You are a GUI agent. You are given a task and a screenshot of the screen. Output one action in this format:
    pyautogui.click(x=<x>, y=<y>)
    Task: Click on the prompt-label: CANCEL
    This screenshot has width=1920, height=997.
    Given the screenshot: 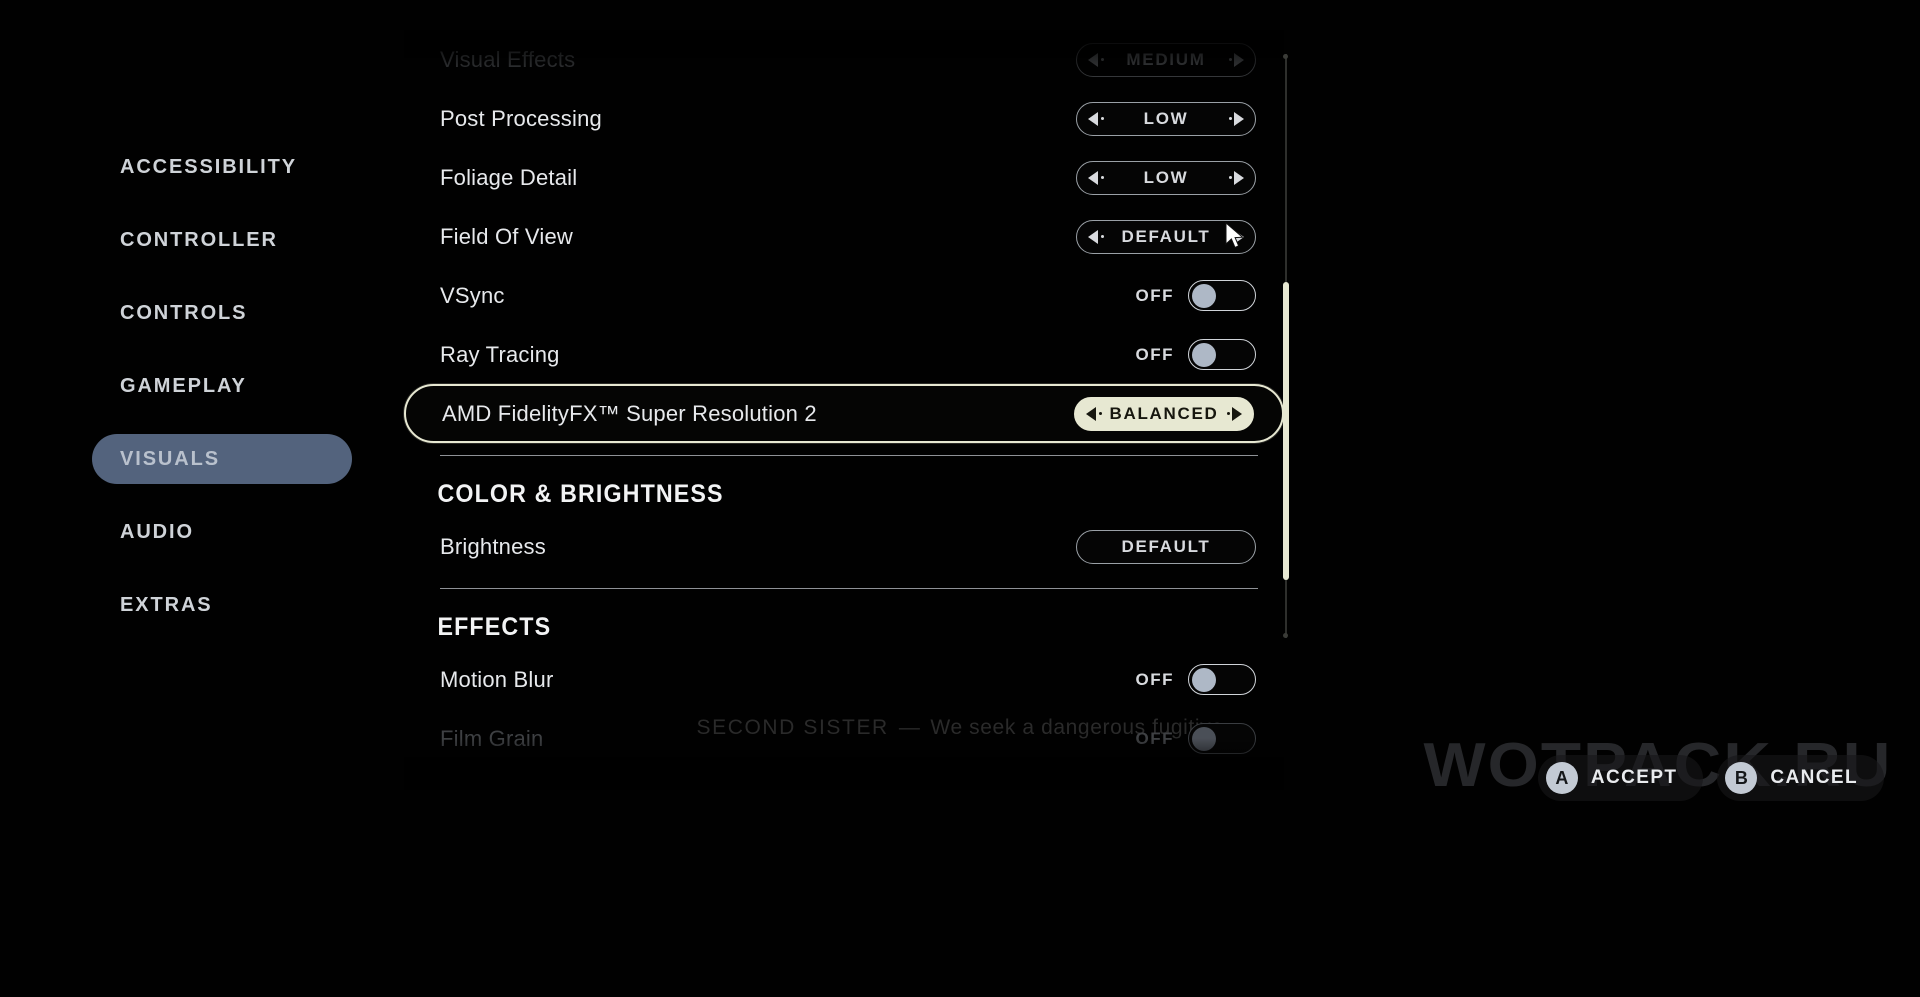 What is the action you would take?
    pyautogui.click(x=1814, y=777)
    